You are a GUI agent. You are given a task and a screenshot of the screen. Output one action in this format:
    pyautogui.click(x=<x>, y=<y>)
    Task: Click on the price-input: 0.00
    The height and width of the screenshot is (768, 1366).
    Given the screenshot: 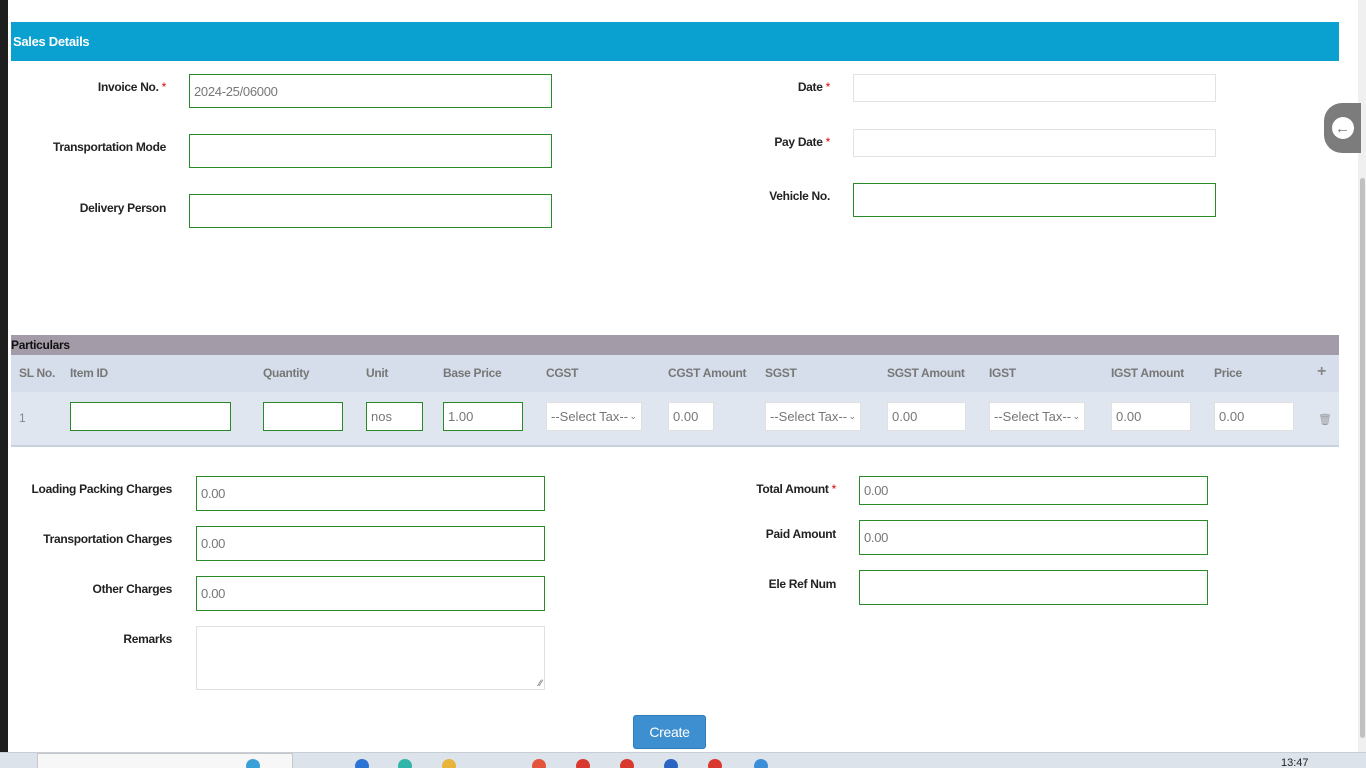 What is the action you would take?
    pyautogui.click(x=1254, y=416)
    